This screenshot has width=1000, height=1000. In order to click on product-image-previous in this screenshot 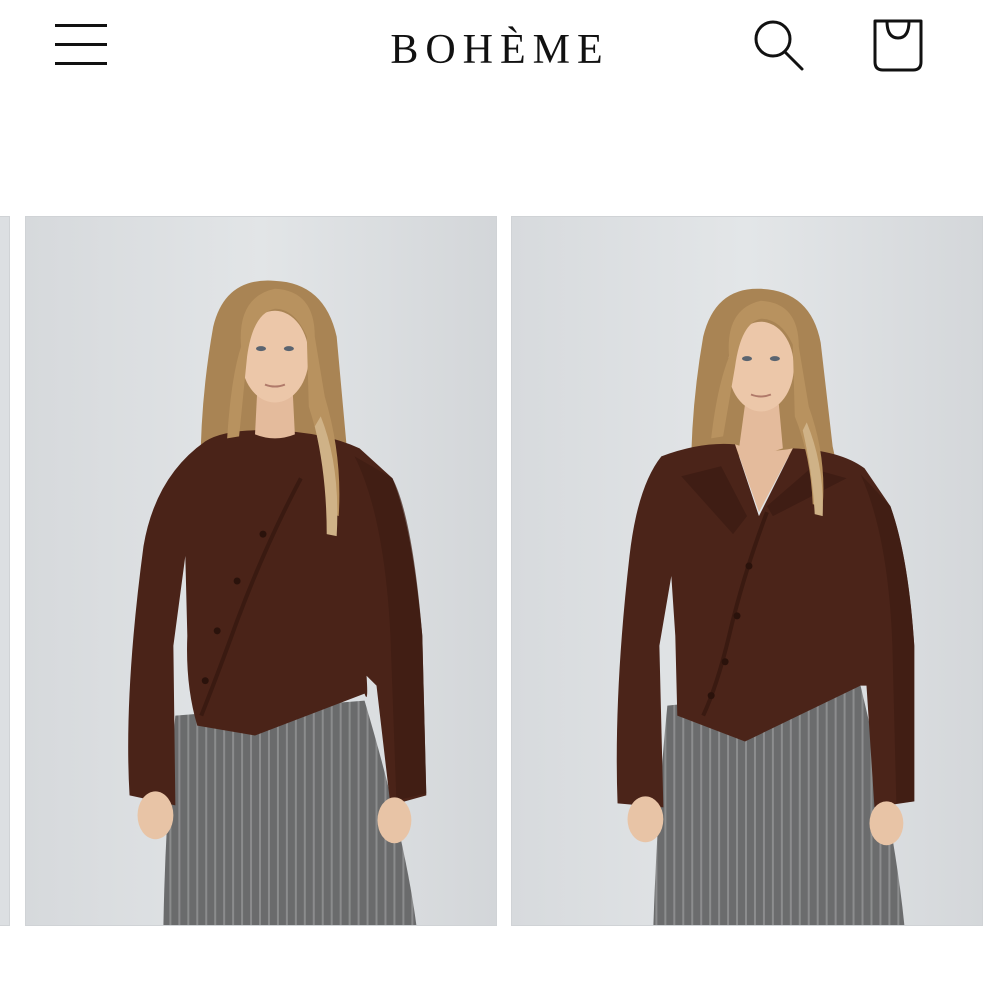, I will do `click(5, 571)`.